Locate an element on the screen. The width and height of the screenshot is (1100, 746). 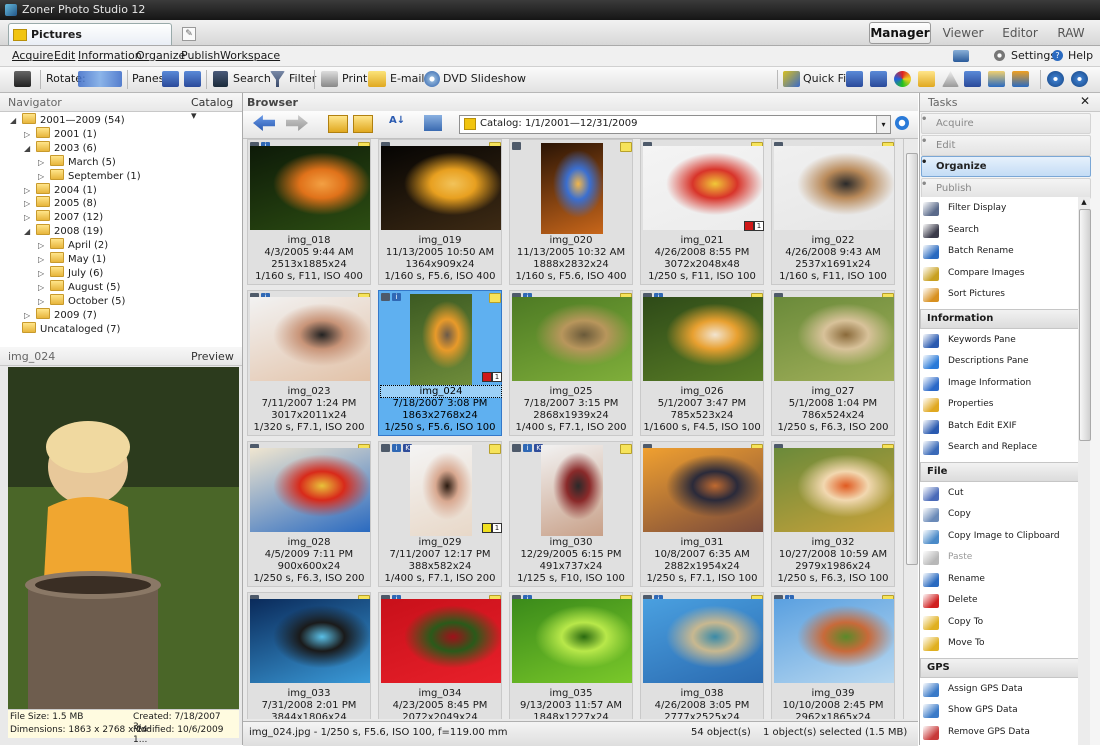
folder-up-icon is located at coordinates (338, 124).